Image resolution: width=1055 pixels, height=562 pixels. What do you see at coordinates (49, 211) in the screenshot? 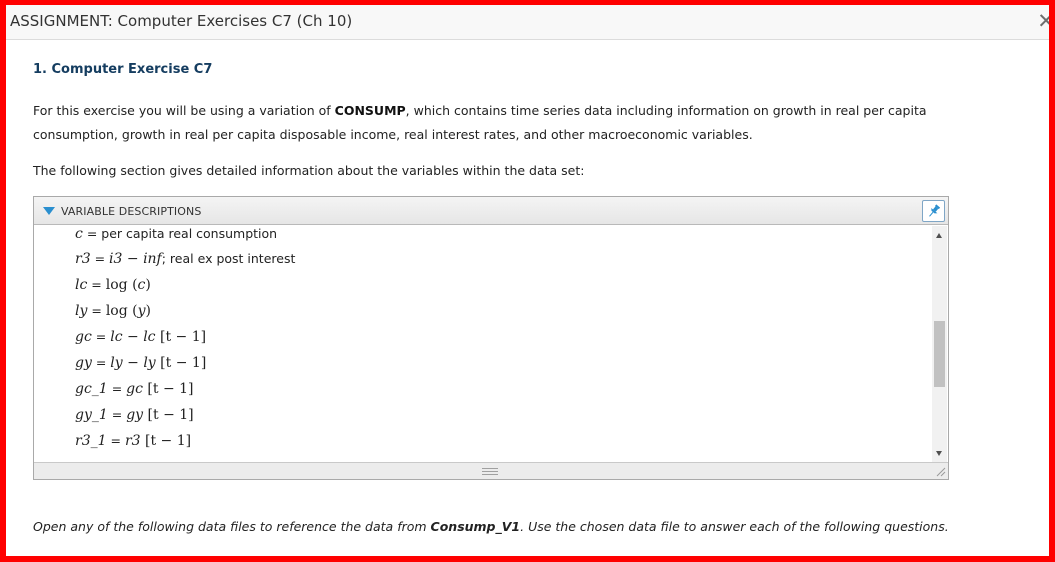
I see `collapse-triangle-icon` at bounding box center [49, 211].